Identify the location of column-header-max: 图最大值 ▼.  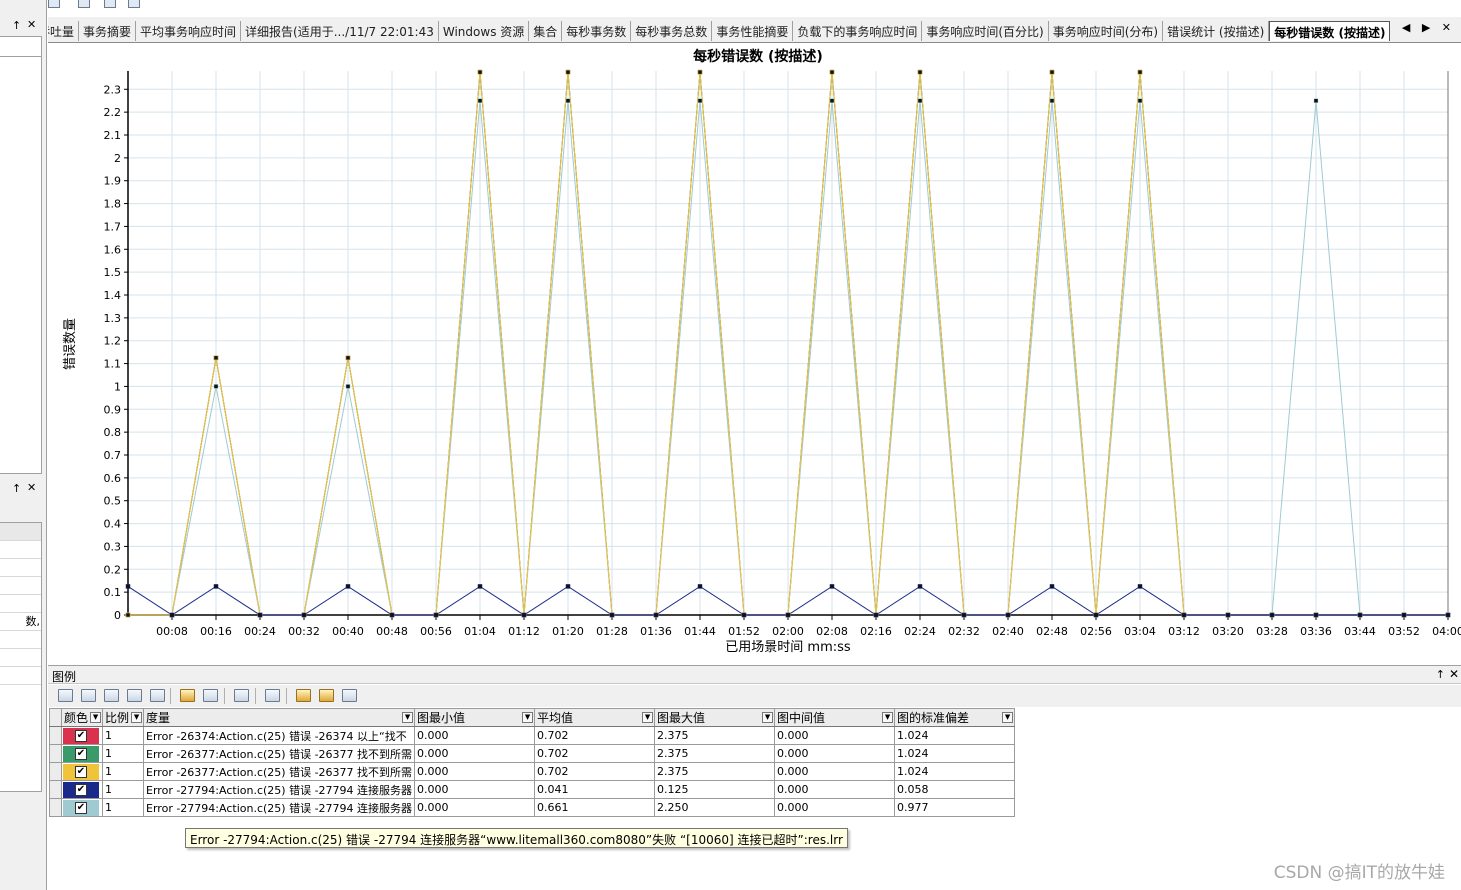
(715, 717).